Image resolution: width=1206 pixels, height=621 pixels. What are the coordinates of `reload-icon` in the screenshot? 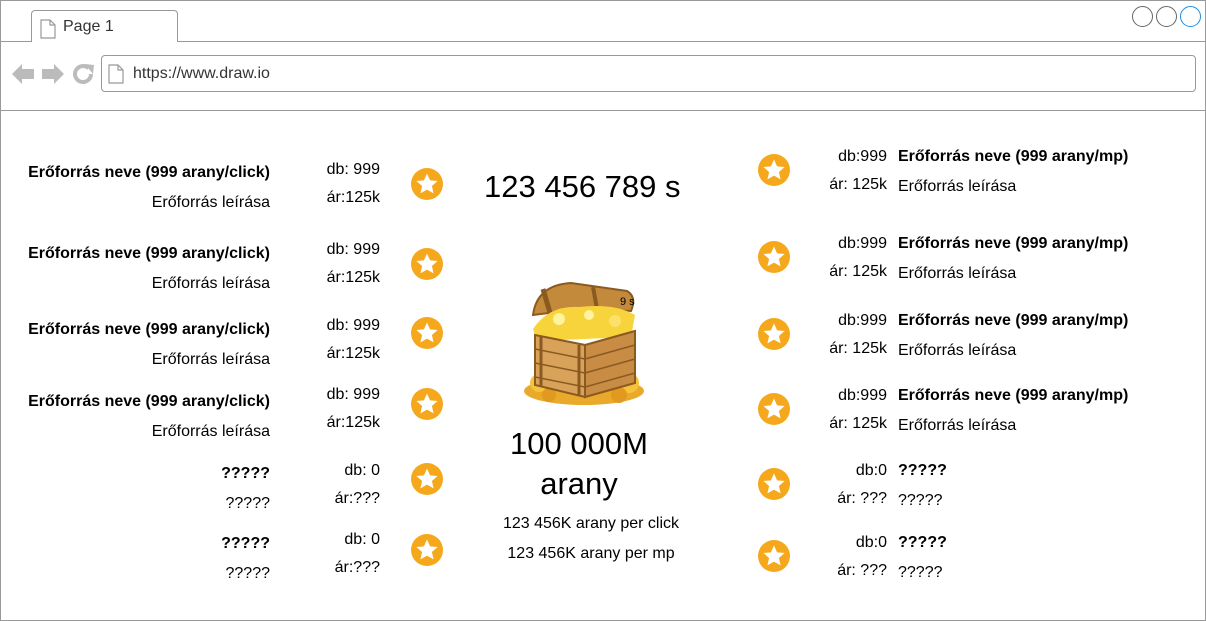 It's located at (84, 74).